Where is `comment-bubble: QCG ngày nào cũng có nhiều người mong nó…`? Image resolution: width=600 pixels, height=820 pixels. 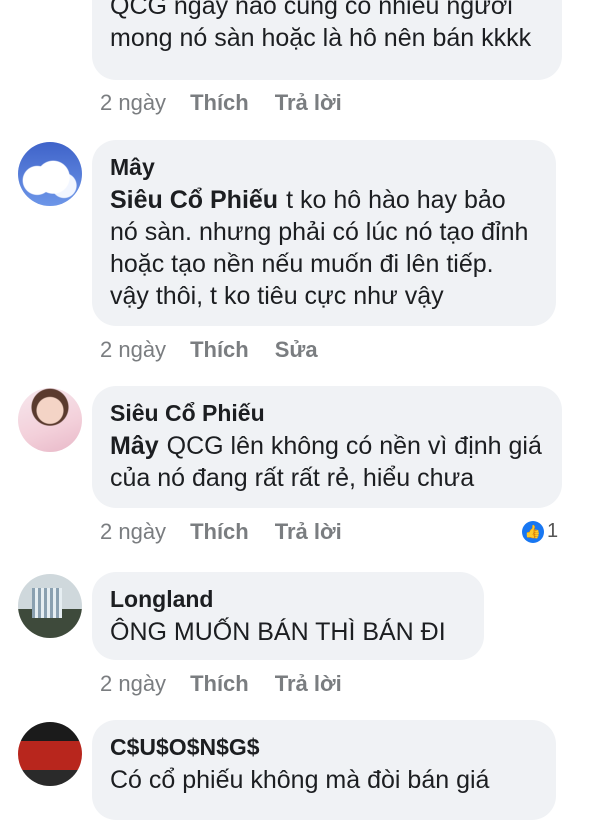
comment-bubble: QCG ngày nào cũng có nhiều người mong nó… is located at coordinates (327, 40).